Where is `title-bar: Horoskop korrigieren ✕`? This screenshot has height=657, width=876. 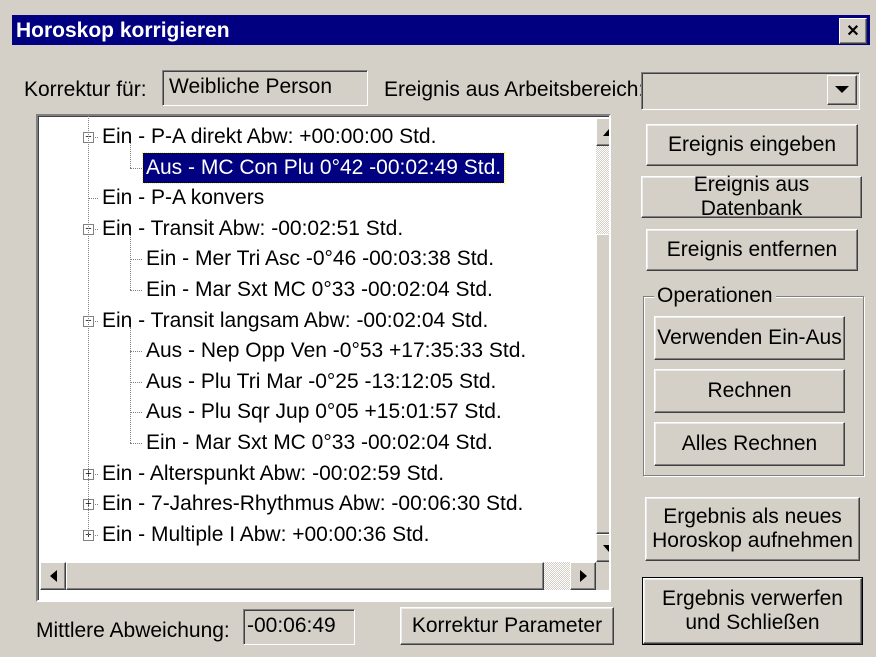 title-bar: Horoskop korrigieren ✕ is located at coordinates (441, 30).